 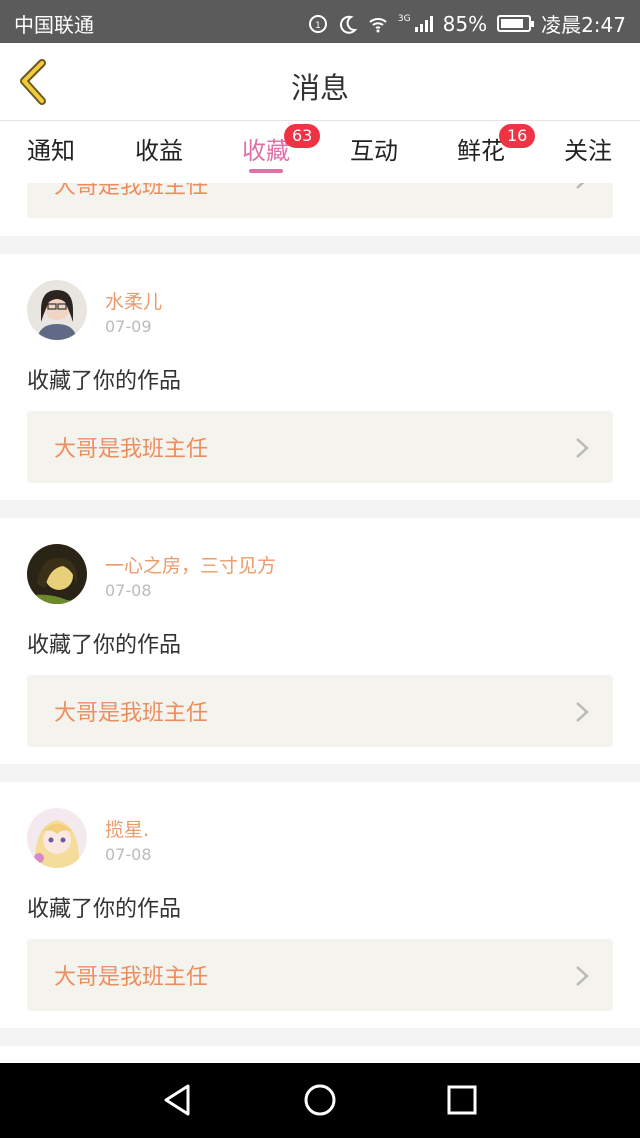 What do you see at coordinates (516, 23) in the screenshot?
I see `battery-icon` at bounding box center [516, 23].